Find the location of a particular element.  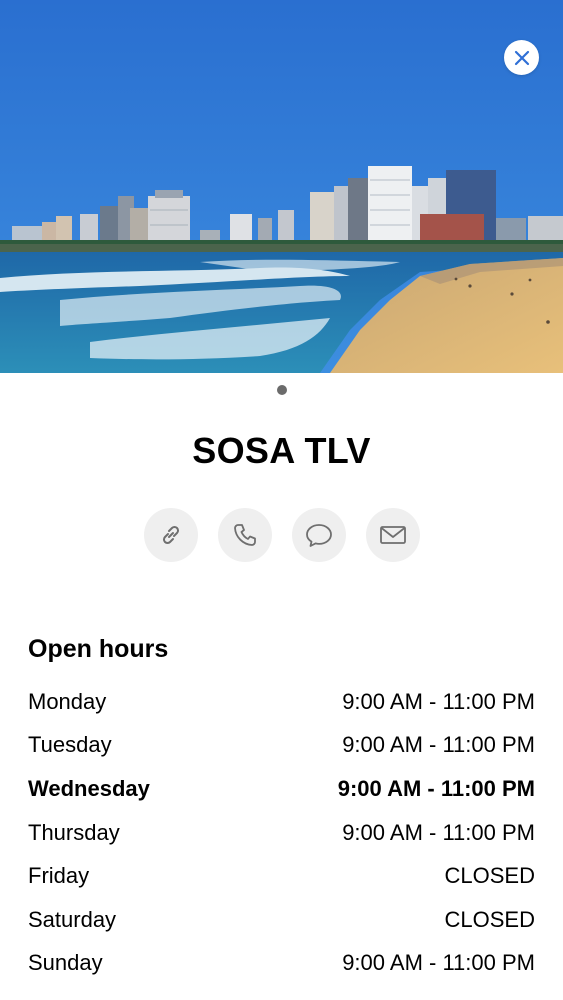

hours-row-friday: Friday CLOSED is located at coordinates (281, 876).